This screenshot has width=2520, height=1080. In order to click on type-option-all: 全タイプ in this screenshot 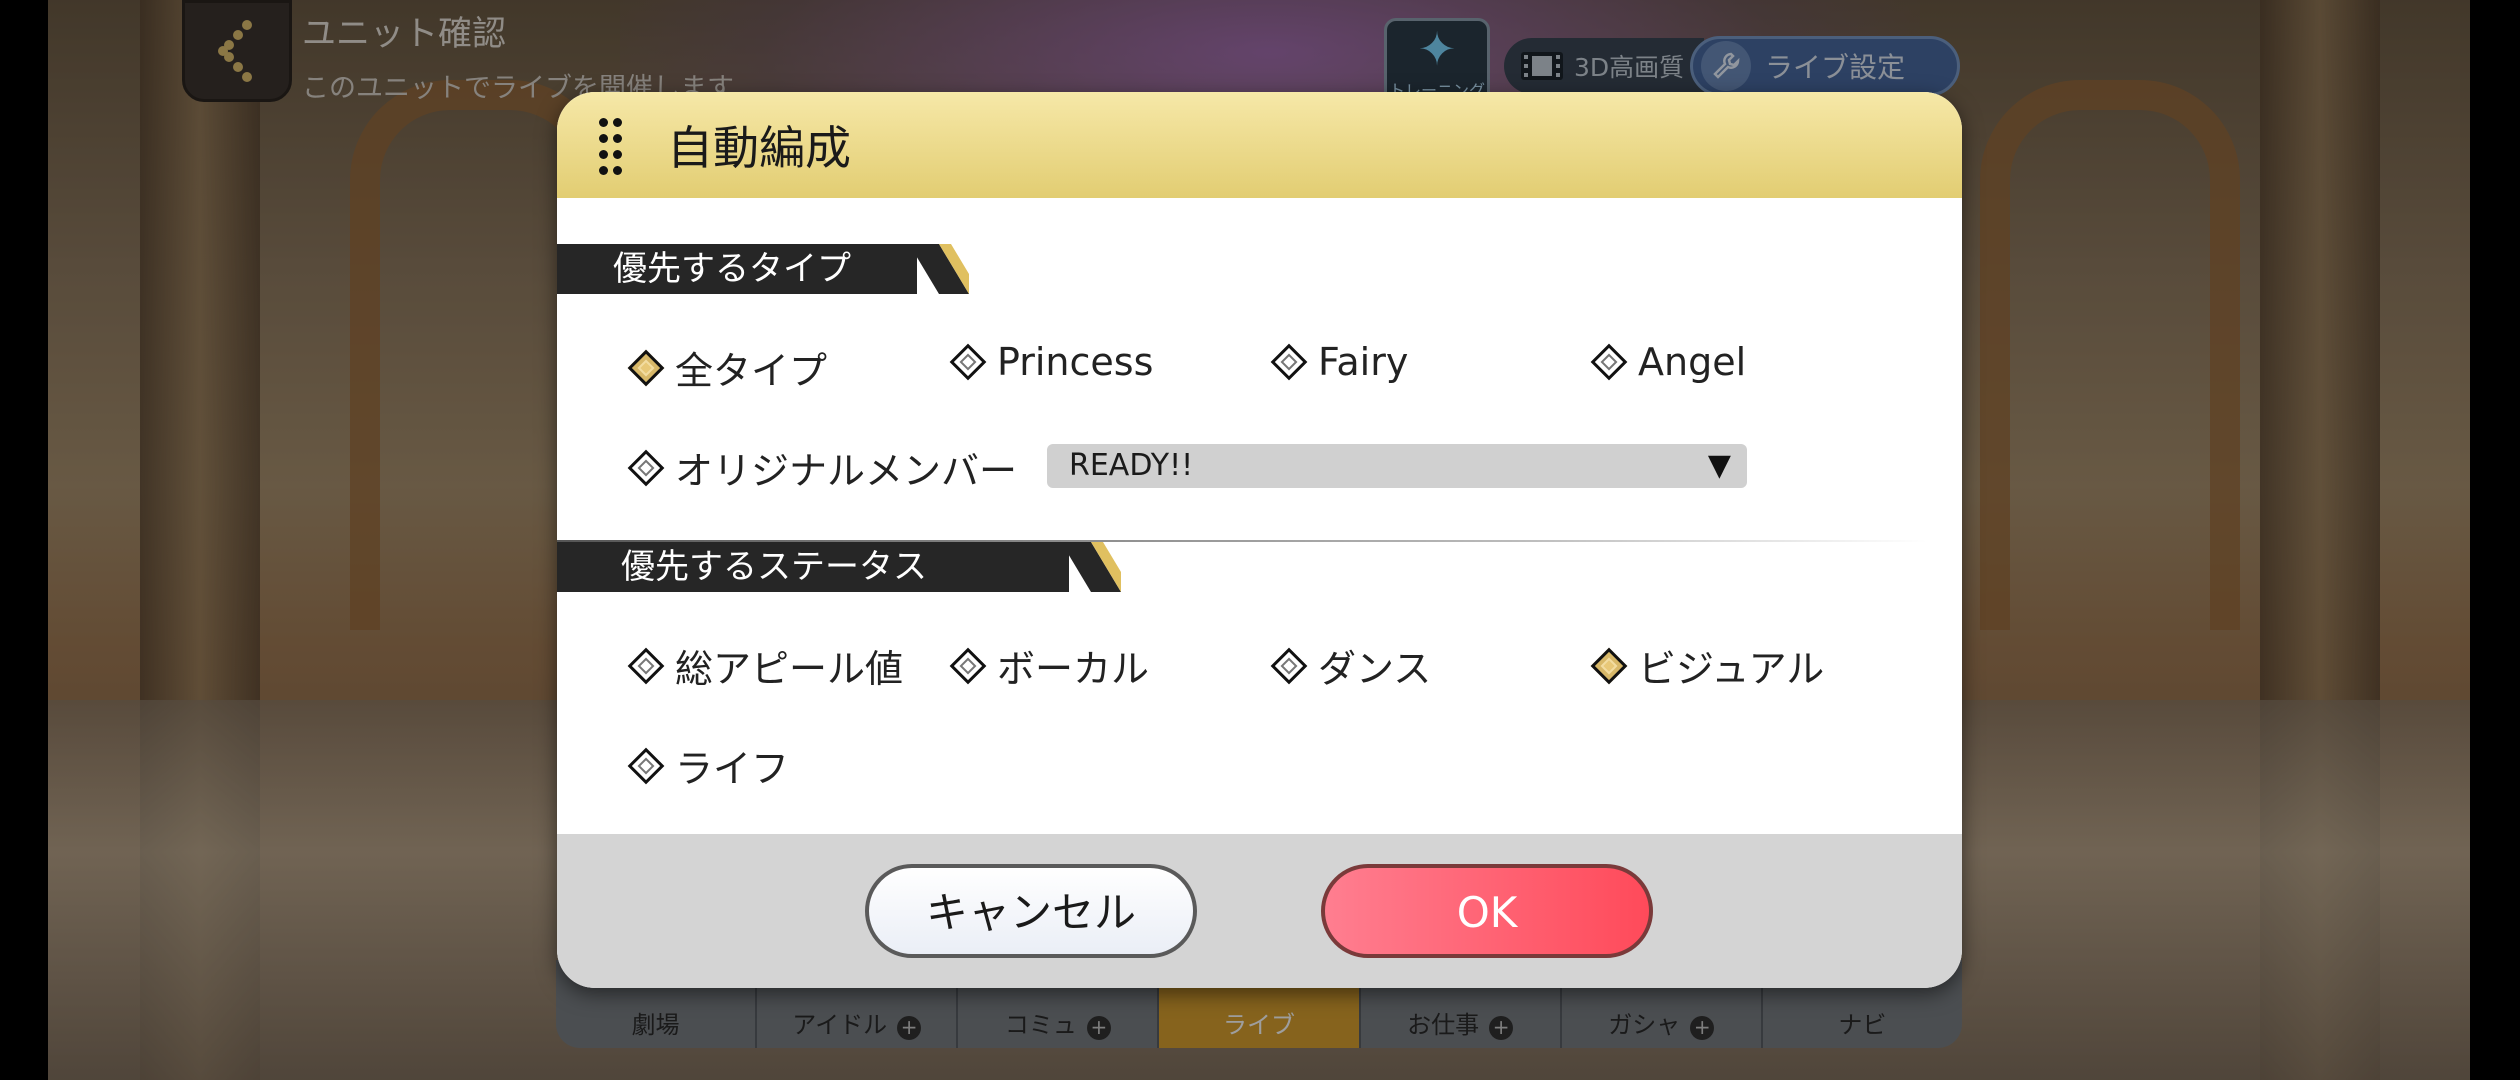, I will do `click(727, 367)`.